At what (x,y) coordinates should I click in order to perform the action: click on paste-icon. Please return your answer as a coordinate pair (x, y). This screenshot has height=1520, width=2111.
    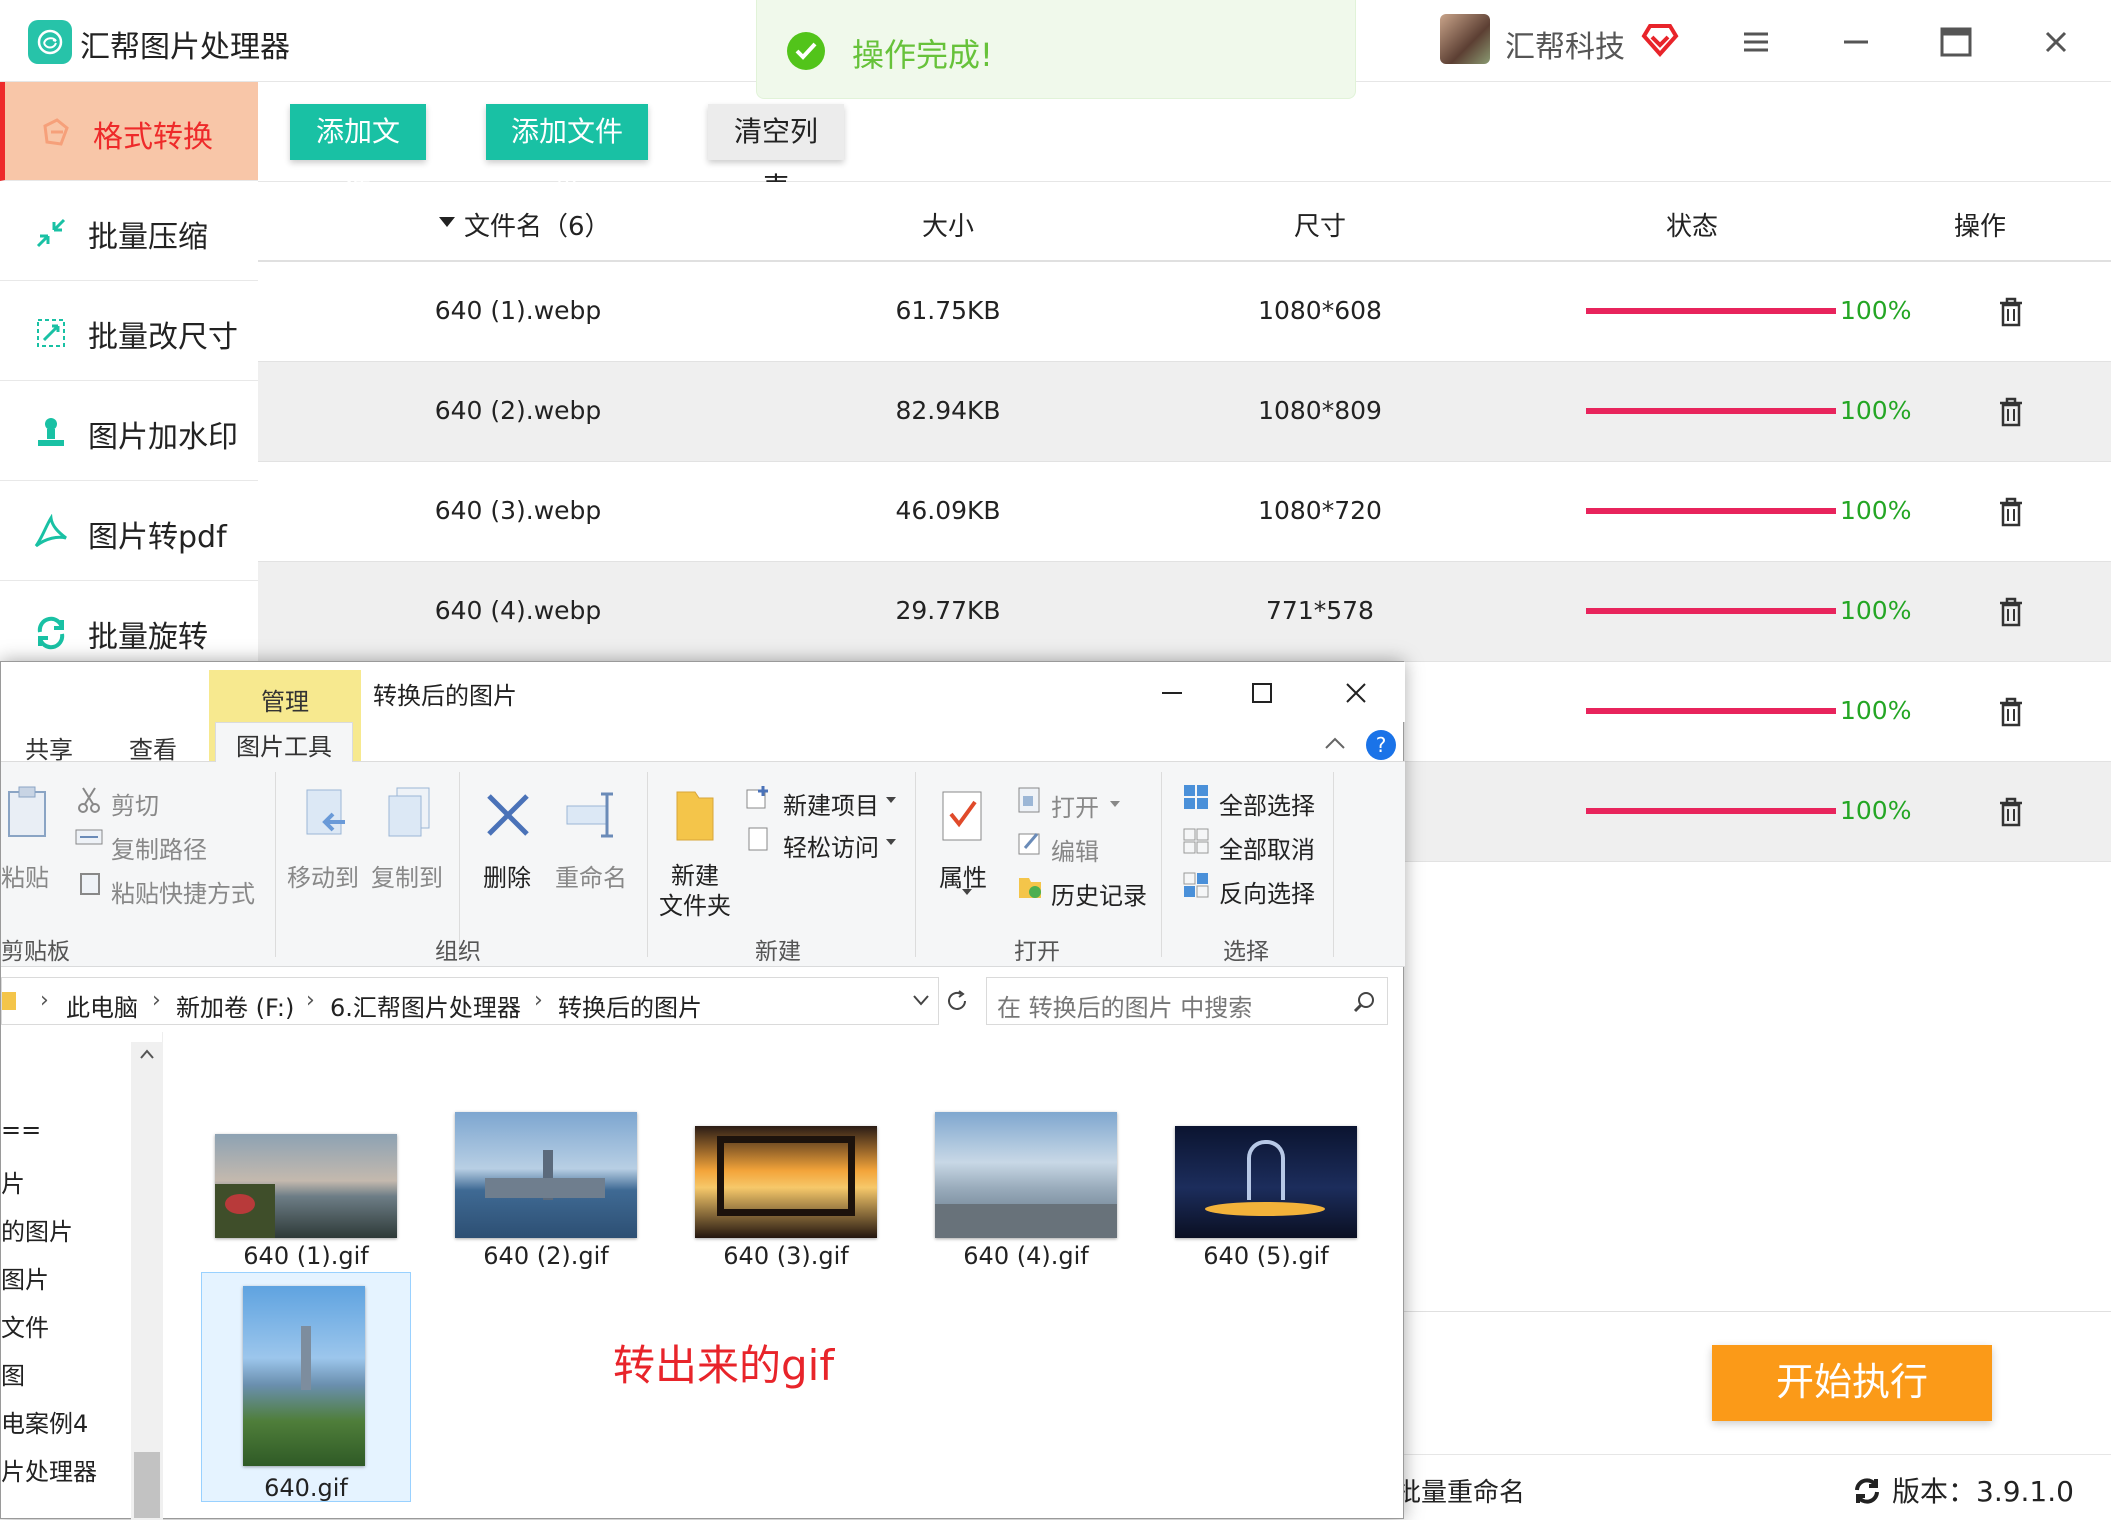
    Looking at the image, I should click on (27, 811).